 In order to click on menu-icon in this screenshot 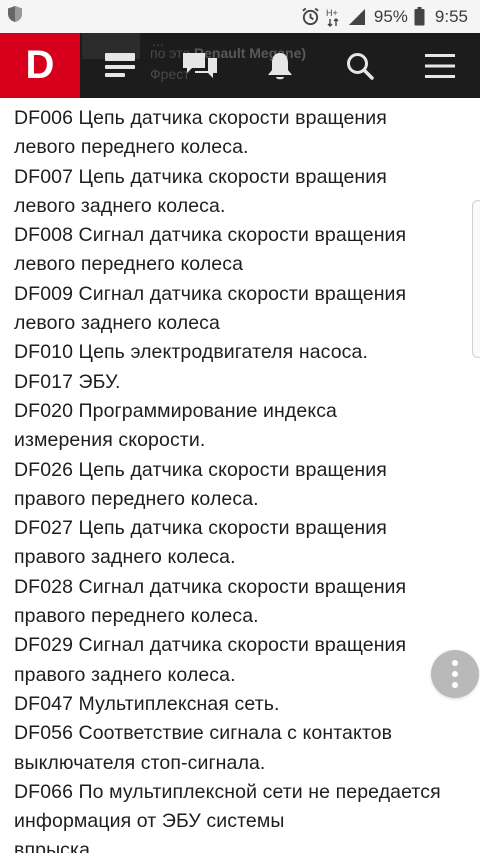, I will do `click(440, 66)`.